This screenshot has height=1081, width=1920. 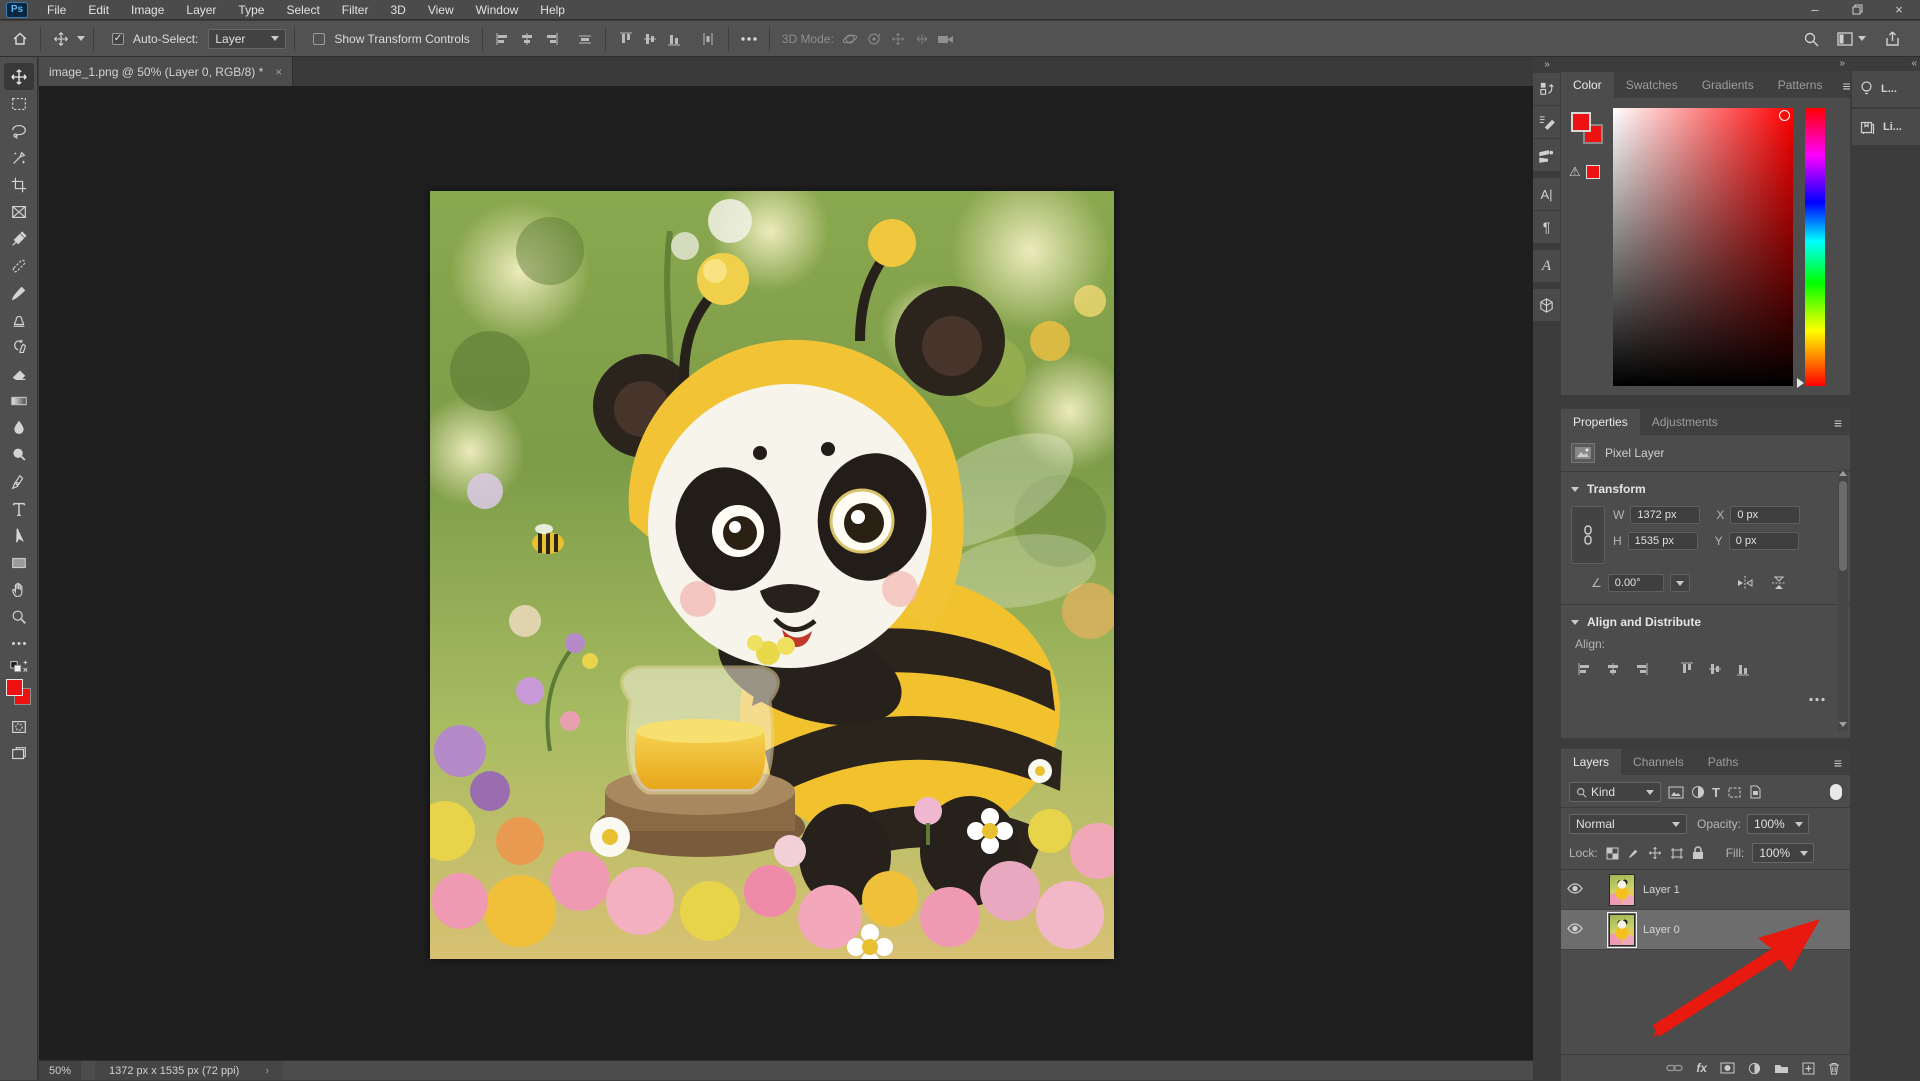 What do you see at coordinates (1546, 194) in the screenshot?
I see `character-panel-button: A|` at bounding box center [1546, 194].